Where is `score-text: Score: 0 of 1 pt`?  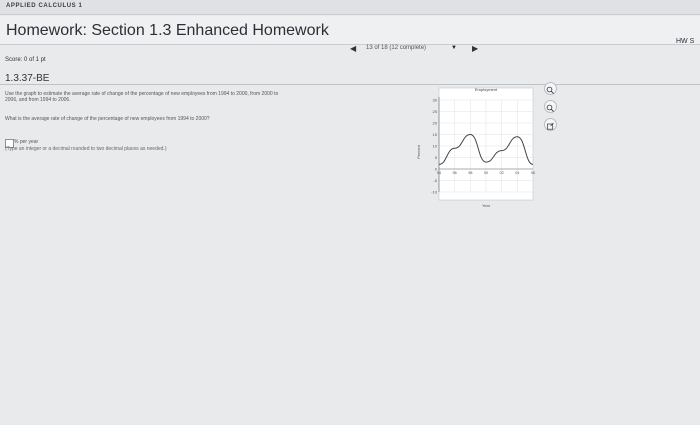 score-text: Score: 0 of 1 pt is located at coordinates (25, 60).